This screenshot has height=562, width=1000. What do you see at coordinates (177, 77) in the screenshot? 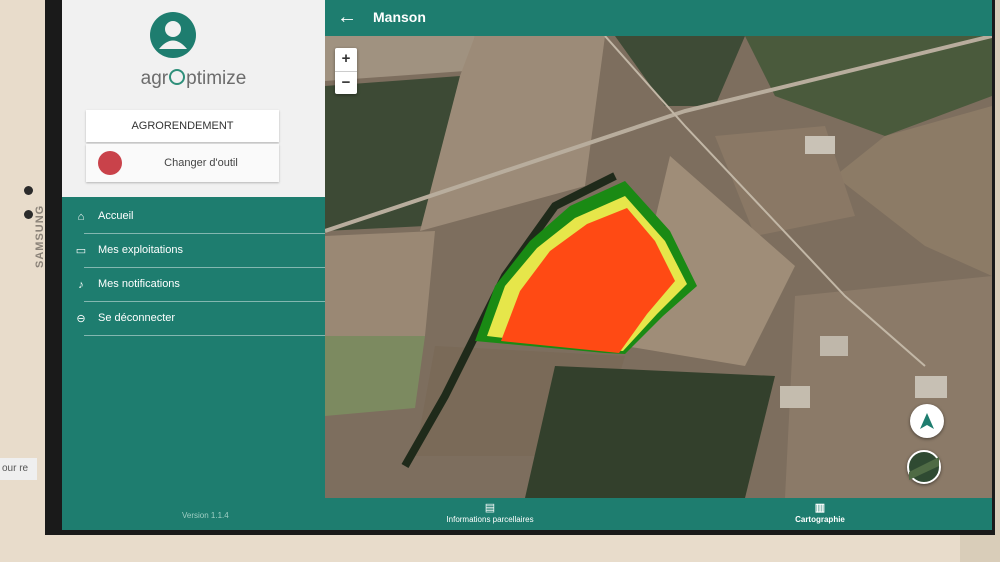
I see `logo-o-icon` at bounding box center [177, 77].